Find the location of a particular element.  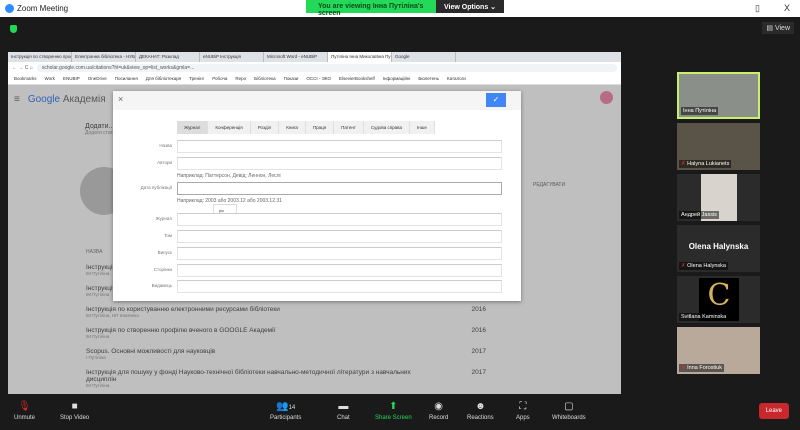

browser-tab: Microsoft Word - eNUBiP is located at coordinates (296, 57).